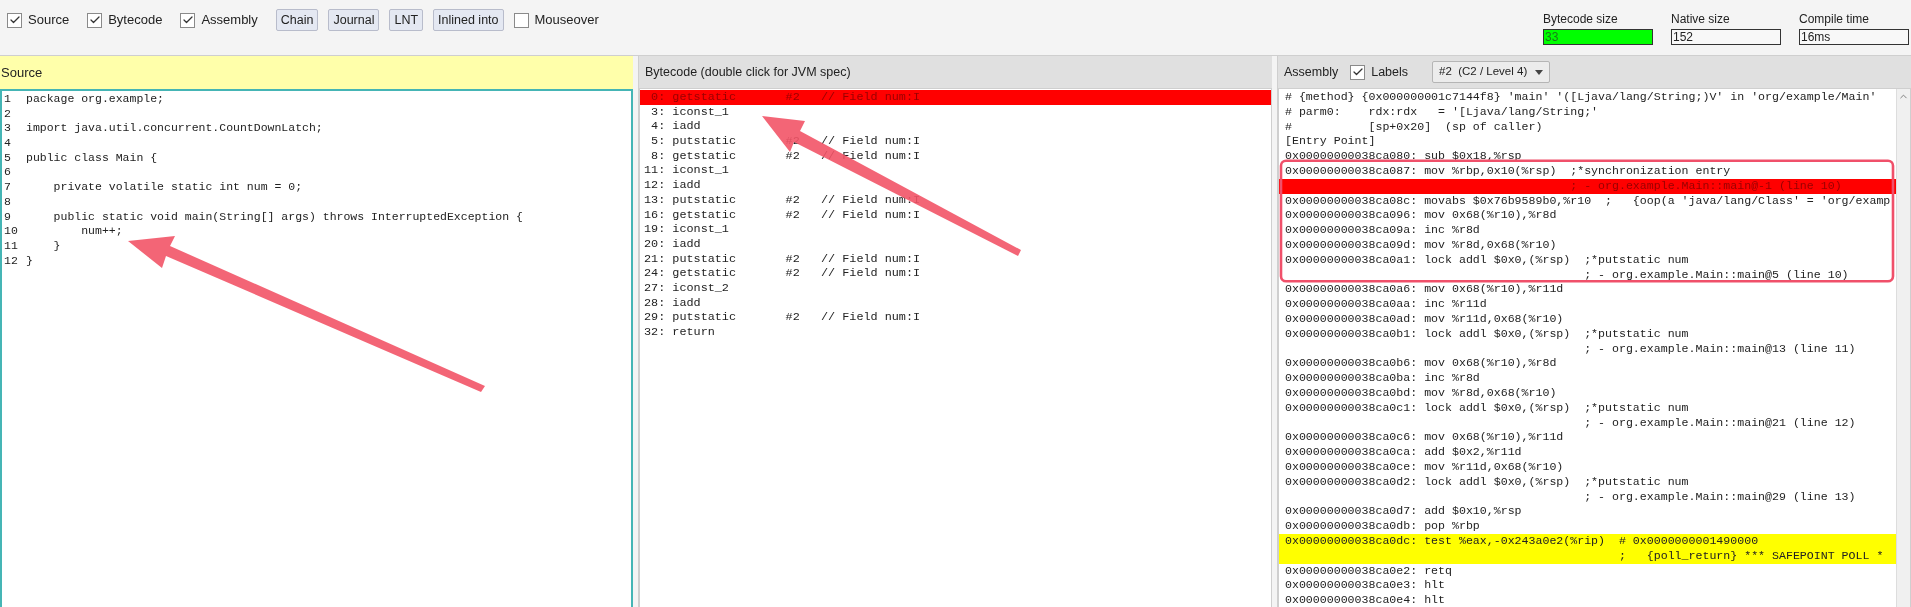 The height and width of the screenshot is (607, 1911). What do you see at coordinates (1701, 19) in the screenshot?
I see `stat-label: Native size` at bounding box center [1701, 19].